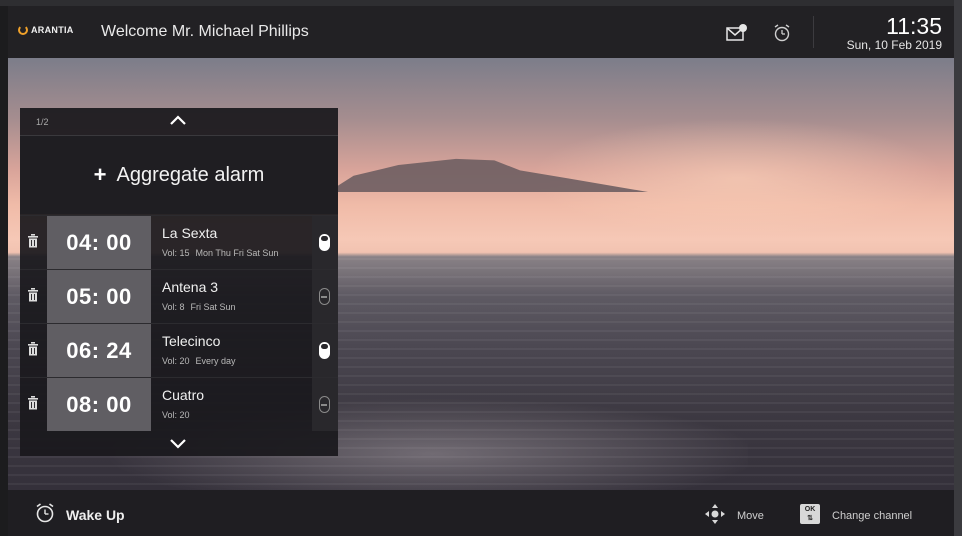 This screenshot has height=536, width=962. I want to click on alarm-time: 05: 00, so click(99, 296).